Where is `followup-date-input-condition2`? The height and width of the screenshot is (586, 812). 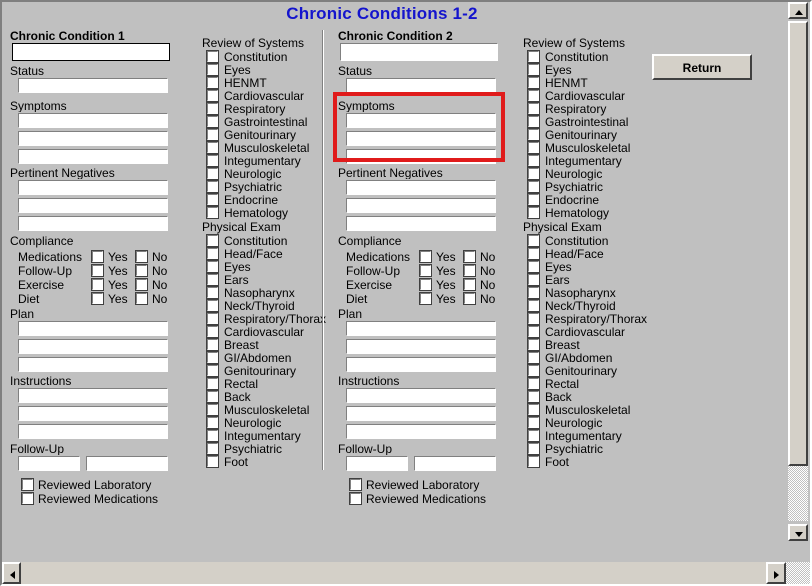 followup-date-input-condition2 is located at coordinates (377, 463).